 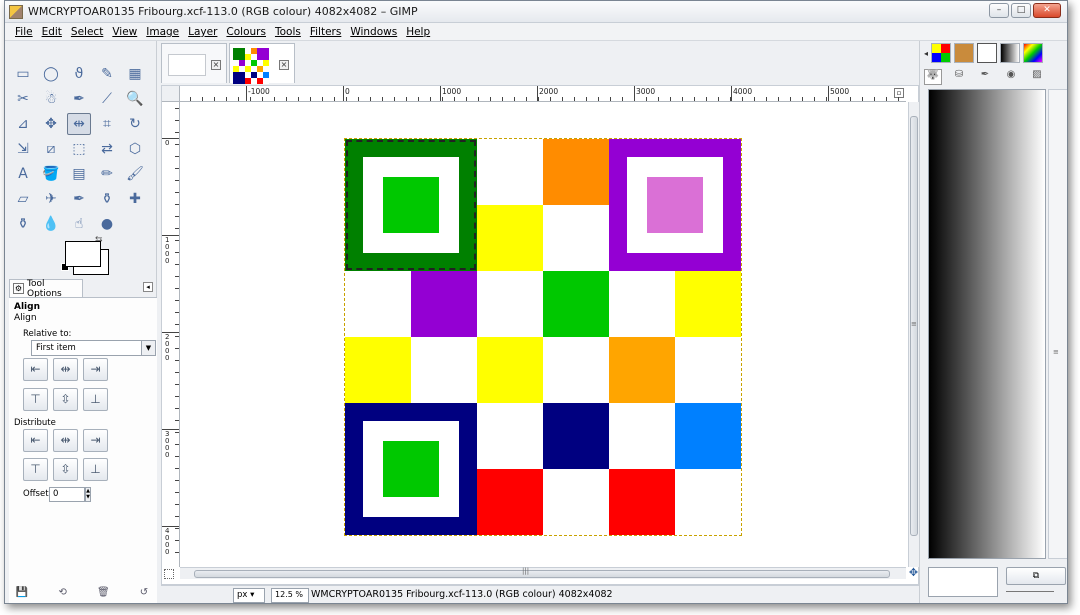 I want to click on scale-icon: ⇲, so click(x=23, y=149).